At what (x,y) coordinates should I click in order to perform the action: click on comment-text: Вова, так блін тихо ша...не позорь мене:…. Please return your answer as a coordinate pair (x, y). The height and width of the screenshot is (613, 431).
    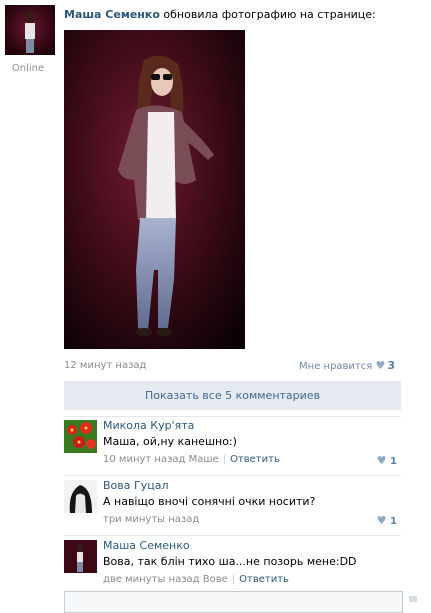
    Looking at the image, I should click on (230, 561).